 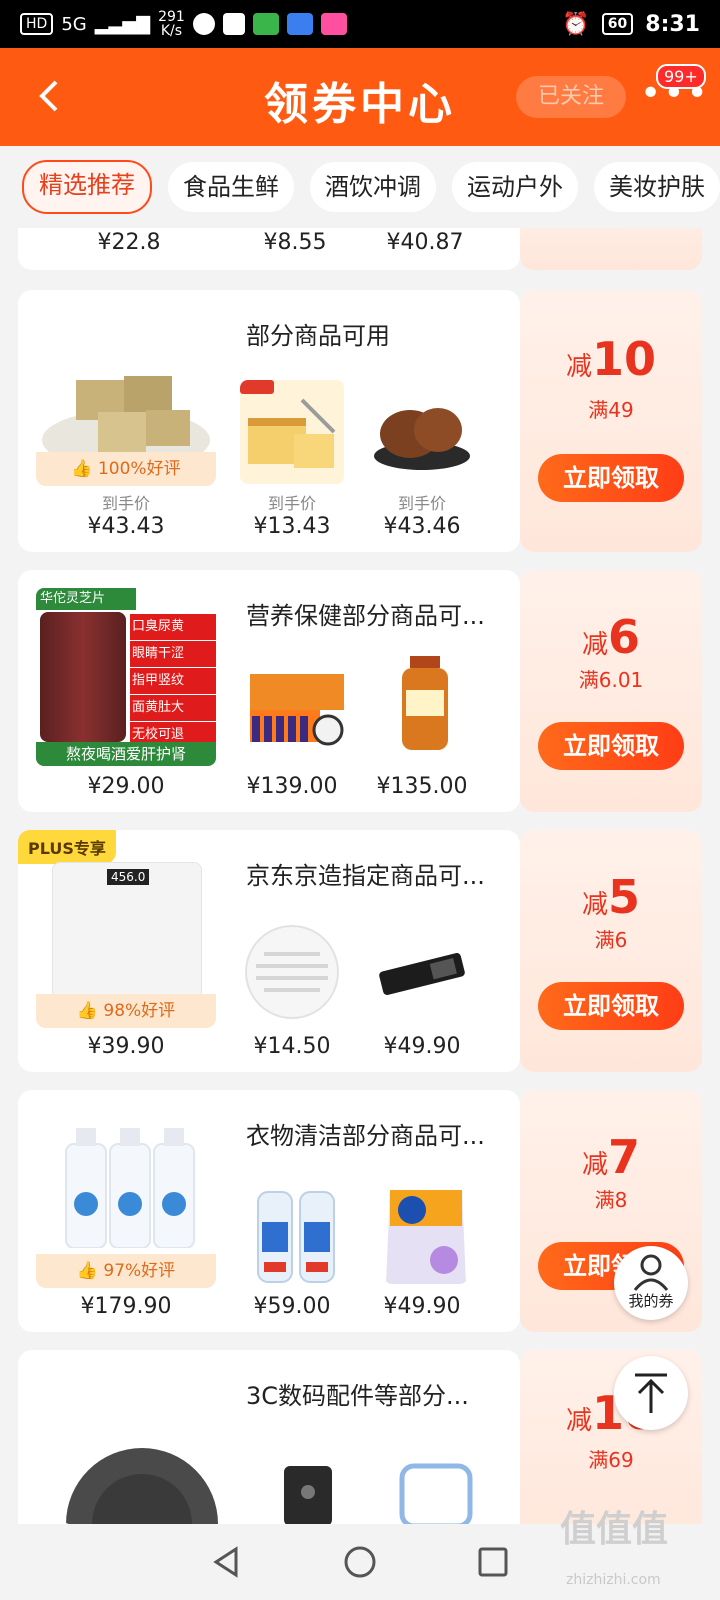 I want to click on product-image-deodorizer, so click(x=292, y=972).